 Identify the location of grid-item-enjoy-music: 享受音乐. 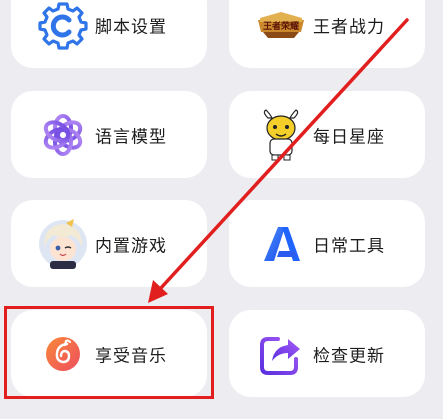
(109, 353).